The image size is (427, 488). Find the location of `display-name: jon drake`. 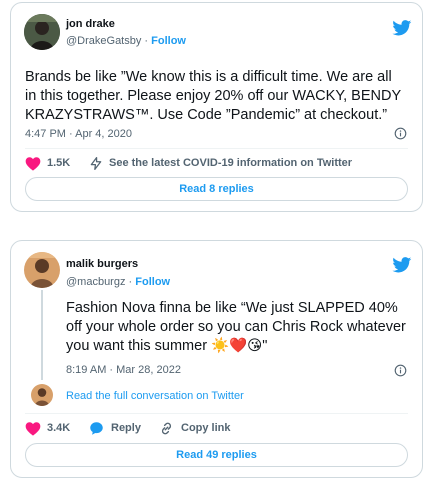

display-name: jon drake is located at coordinates (90, 24).